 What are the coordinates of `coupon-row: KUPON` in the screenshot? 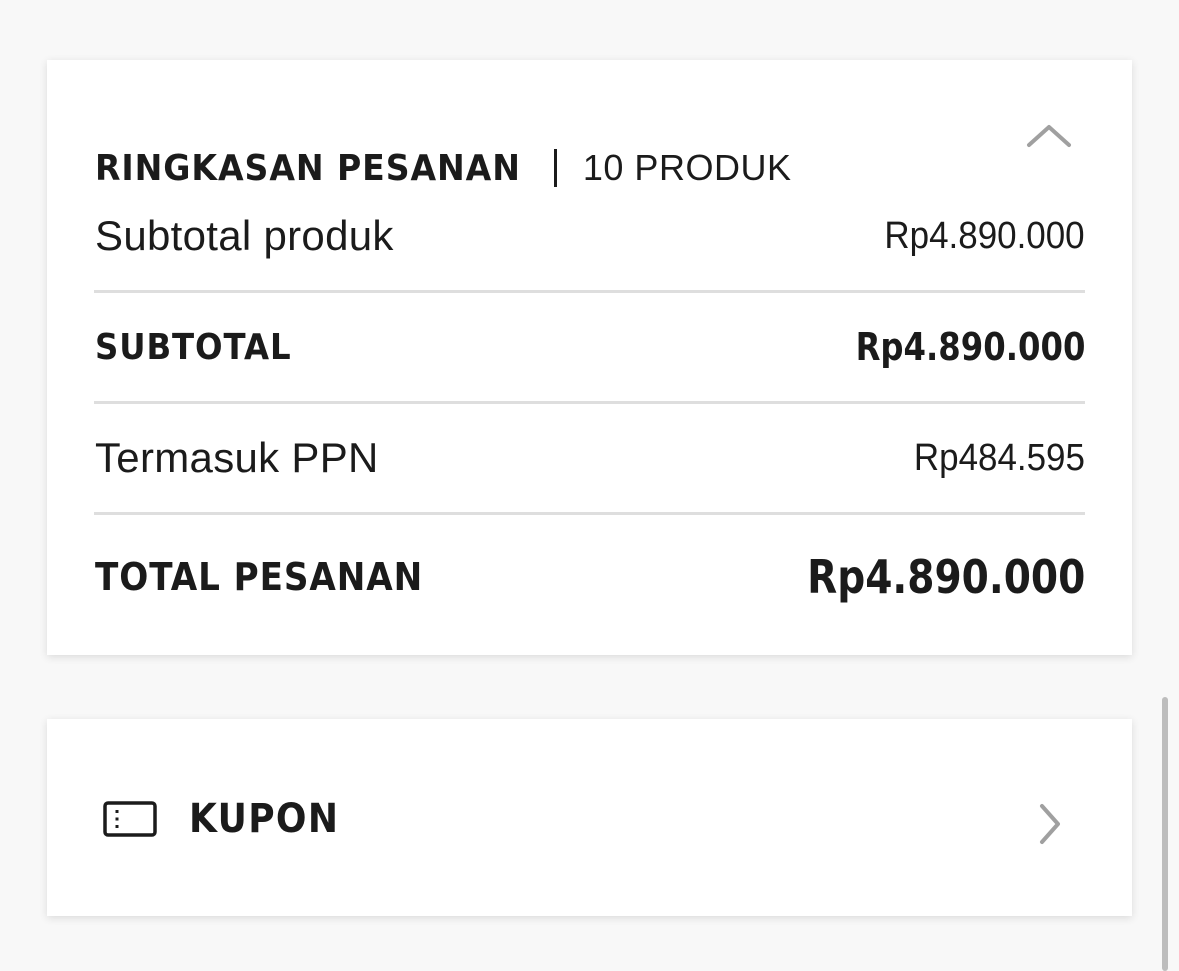 It's located at (229, 819).